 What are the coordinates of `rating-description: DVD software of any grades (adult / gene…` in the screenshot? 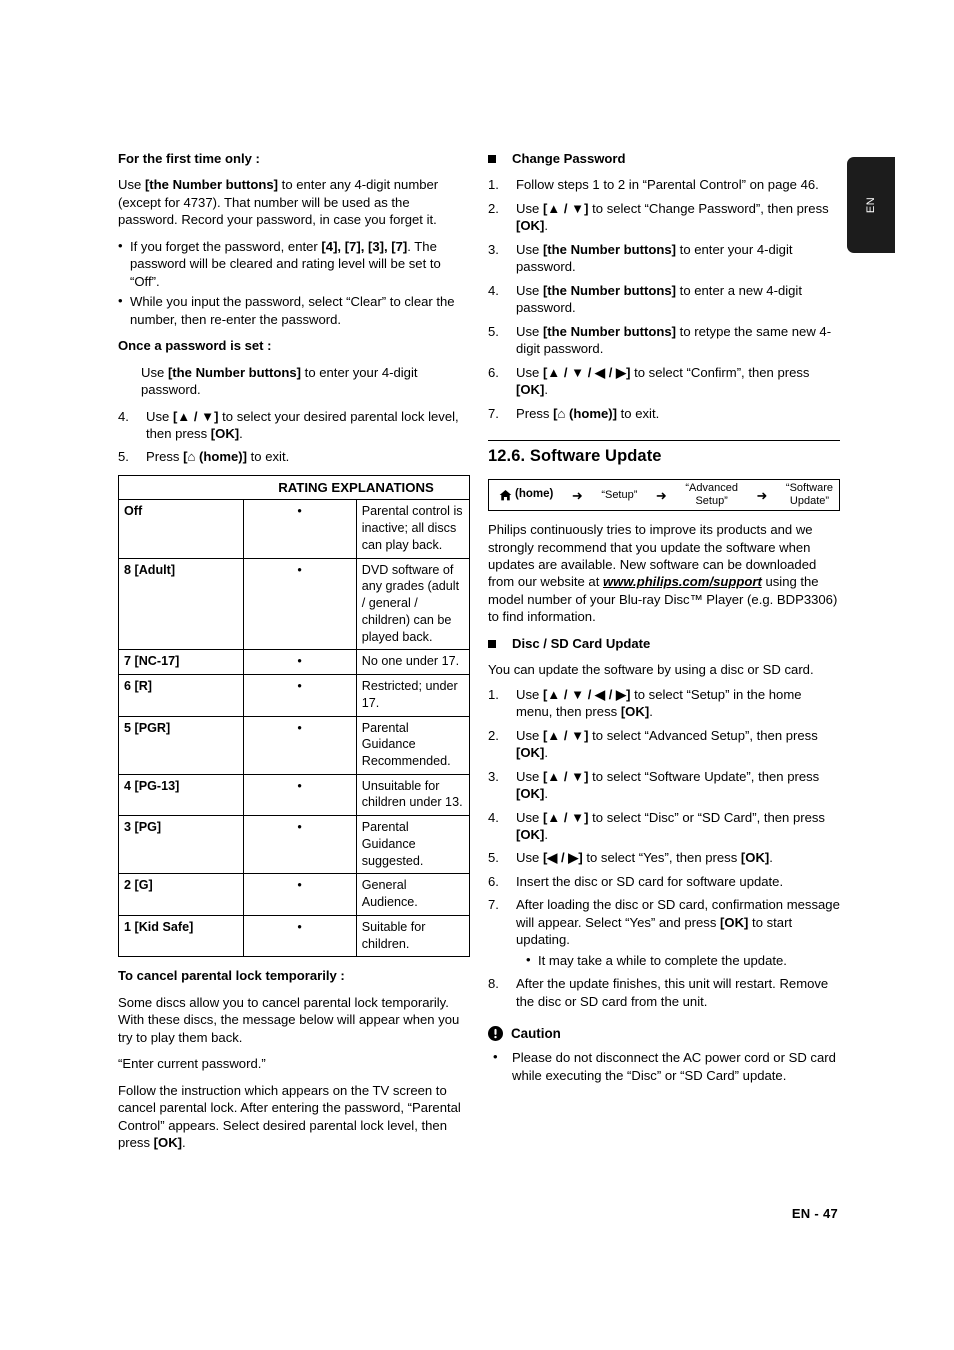 It's located at (413, 604).